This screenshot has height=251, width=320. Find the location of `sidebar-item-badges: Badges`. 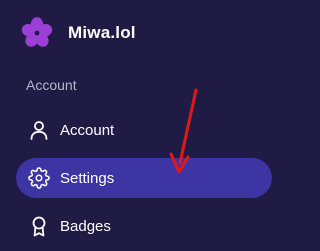

sidebar-item-badges: Badges is located at coordinates (144, 226).